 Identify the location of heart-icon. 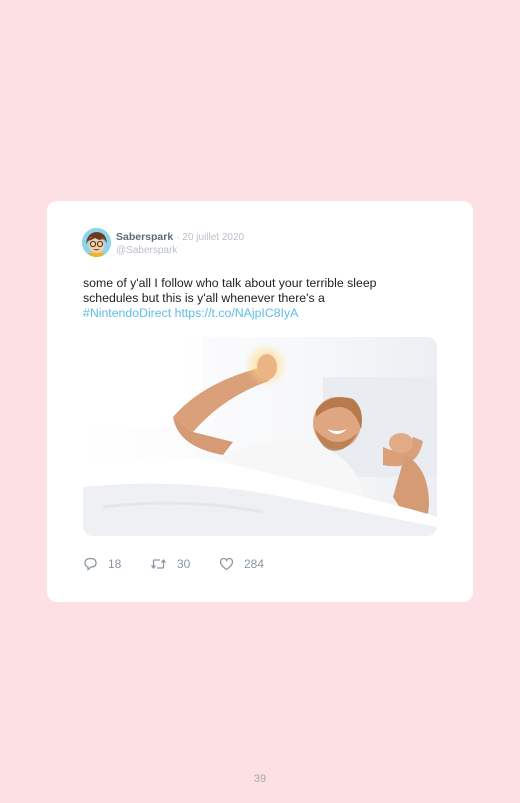
(226, 564).